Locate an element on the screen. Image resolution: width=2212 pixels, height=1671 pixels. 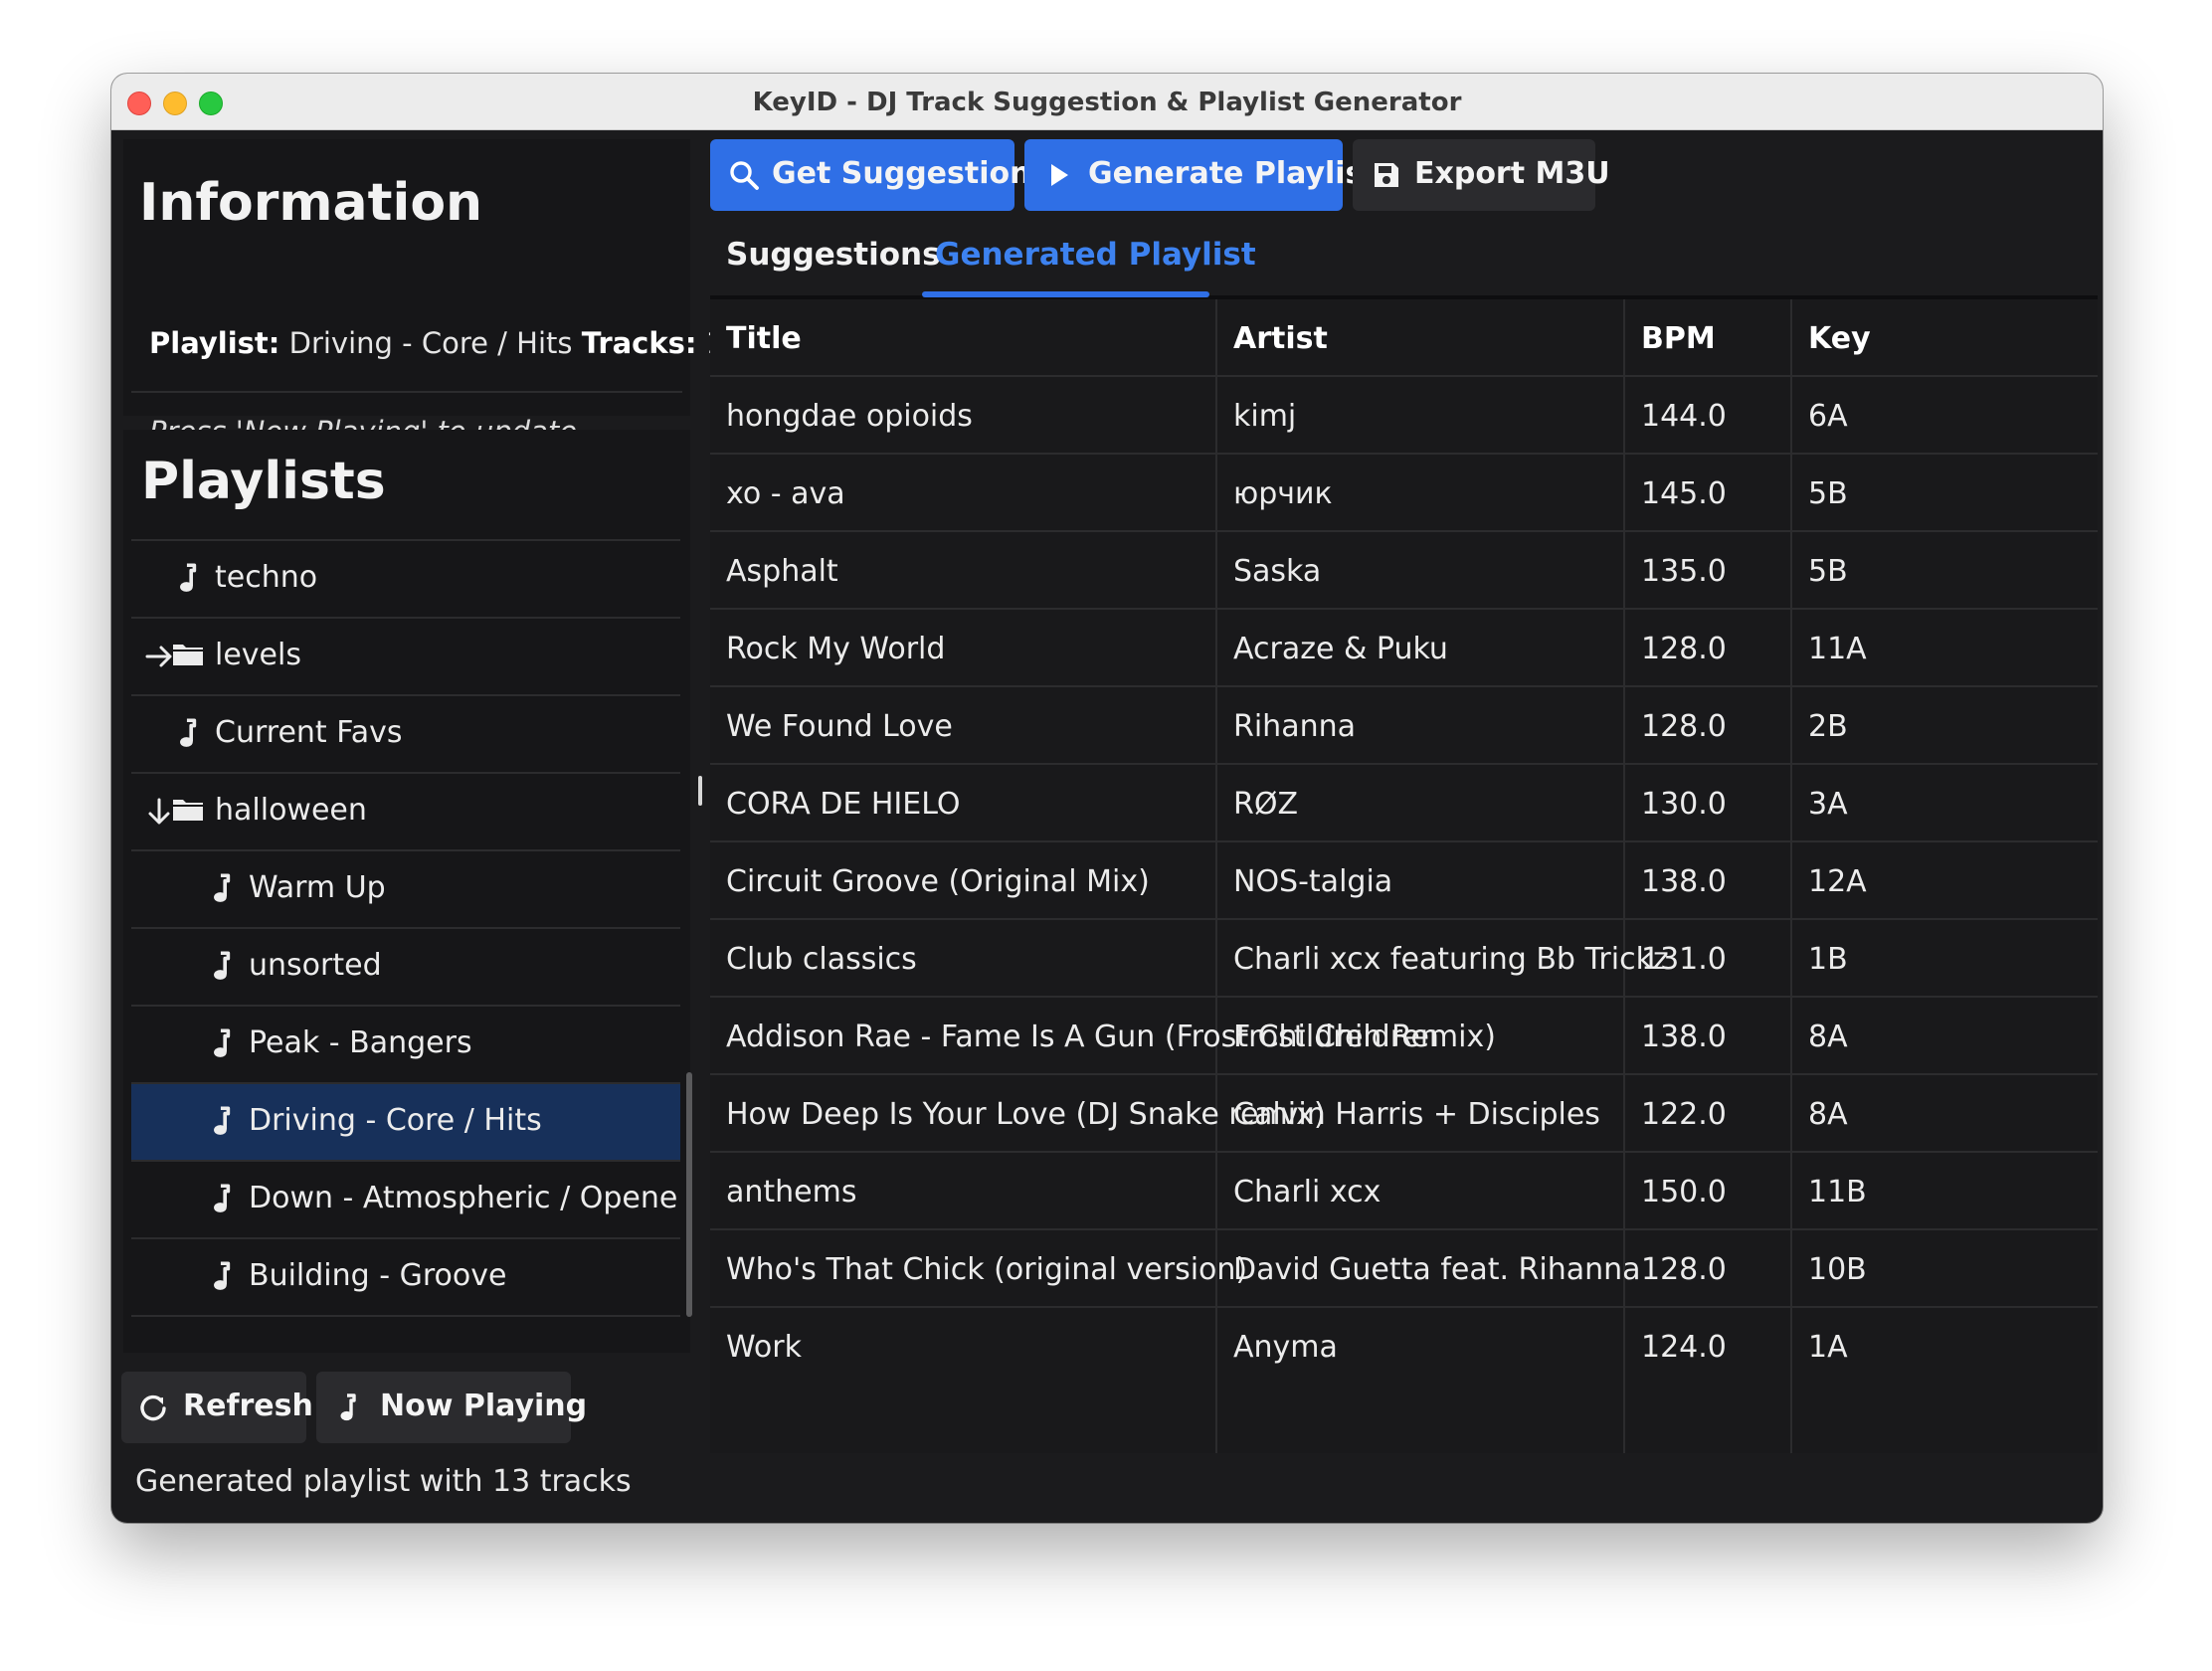
playlist-item-label: unsorted is located at coordinates (315, 965).